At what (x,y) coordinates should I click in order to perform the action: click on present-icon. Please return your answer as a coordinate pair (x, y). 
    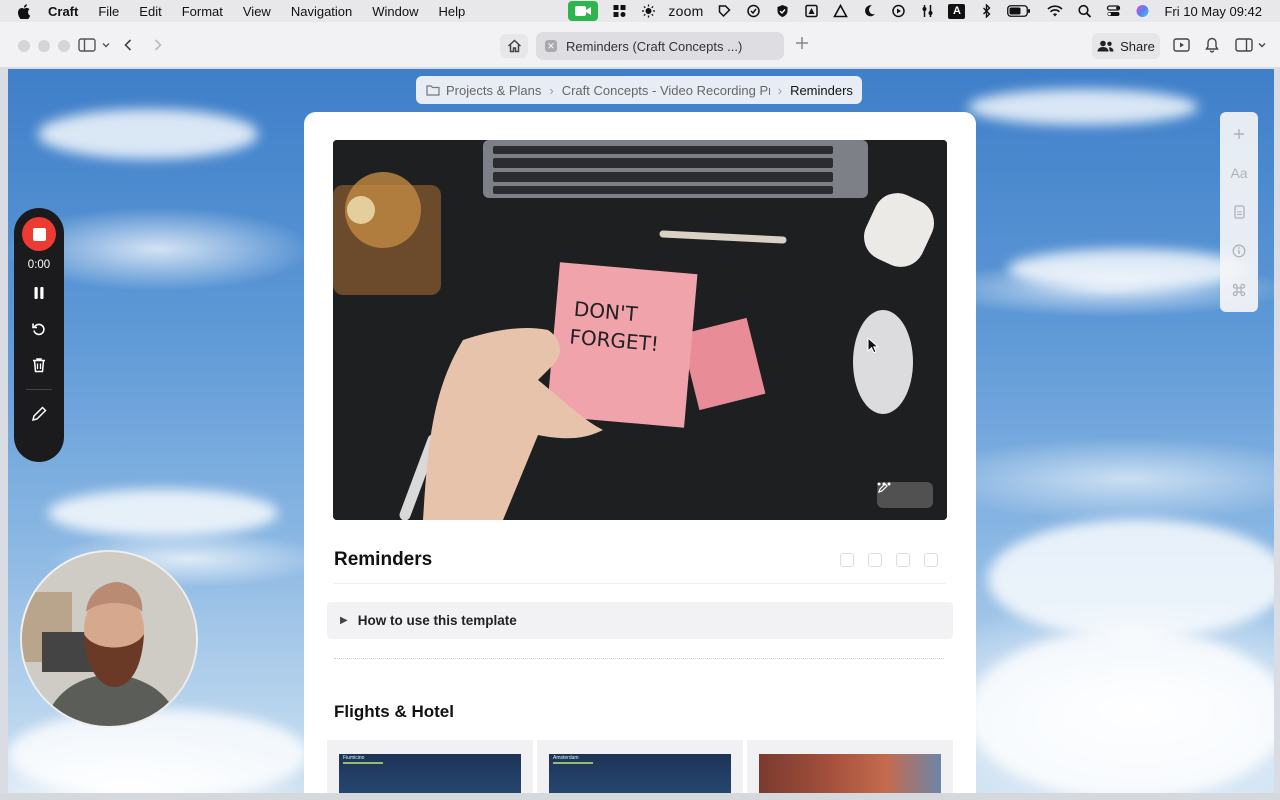
    Looking at the image, I should click on (1181, 45).